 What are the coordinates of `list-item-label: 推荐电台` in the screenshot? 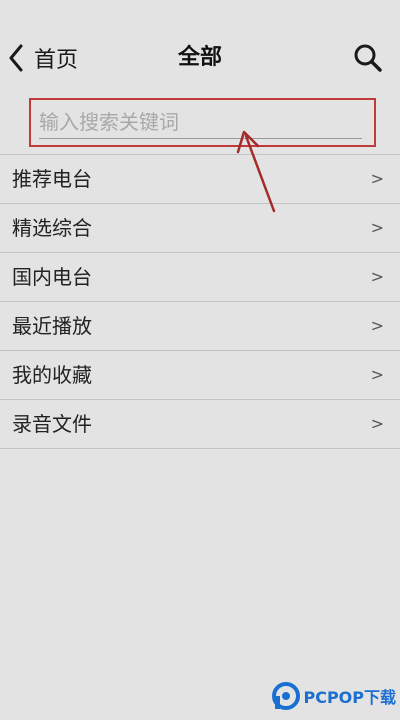 It's located at (52, 179).